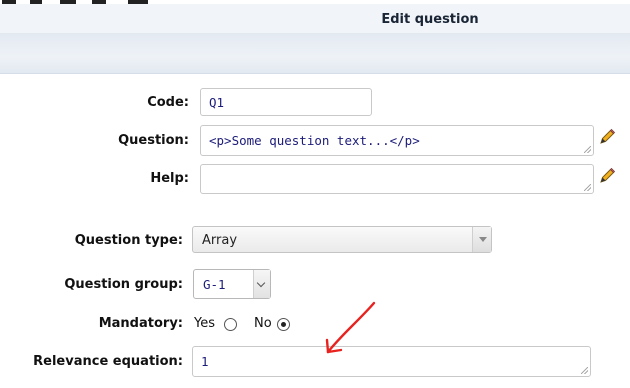 The width and height of the screenshot is (630, 388). I want to click on question-type-value: Array, so click(220, 240).